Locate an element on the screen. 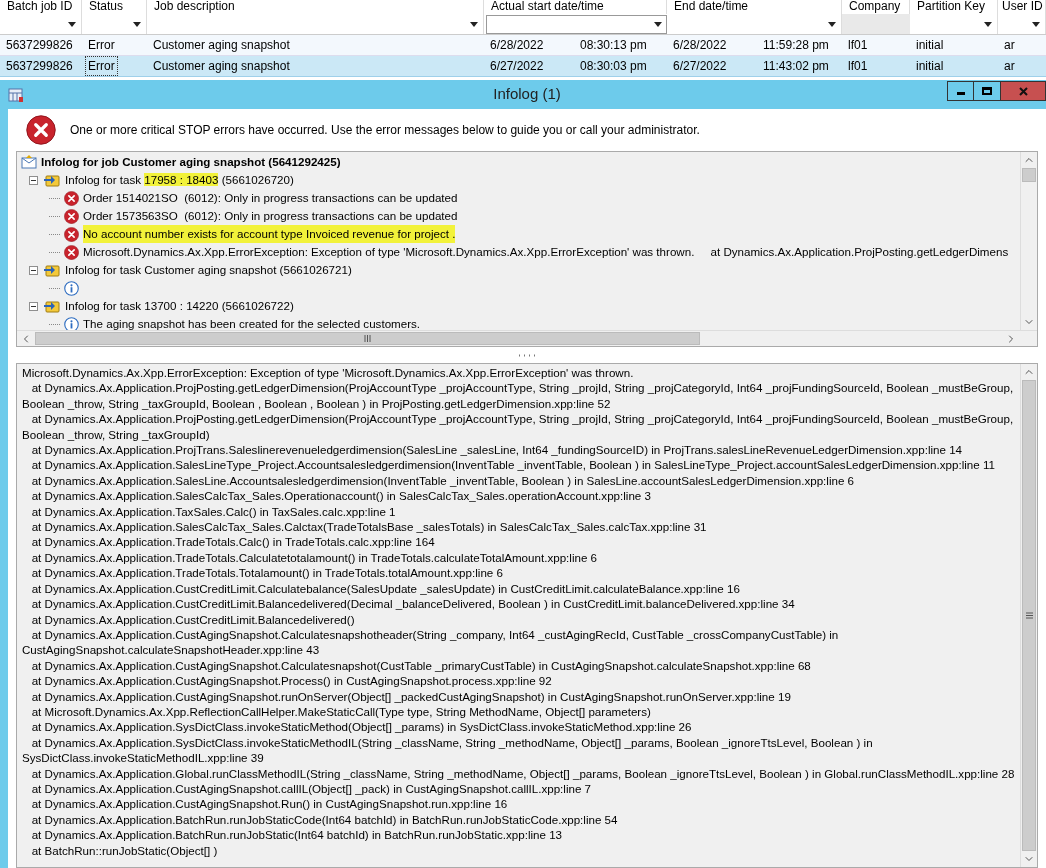 The image size is (1046, 868). column-header: Actual start date/time is located at coordinates (575, 7).